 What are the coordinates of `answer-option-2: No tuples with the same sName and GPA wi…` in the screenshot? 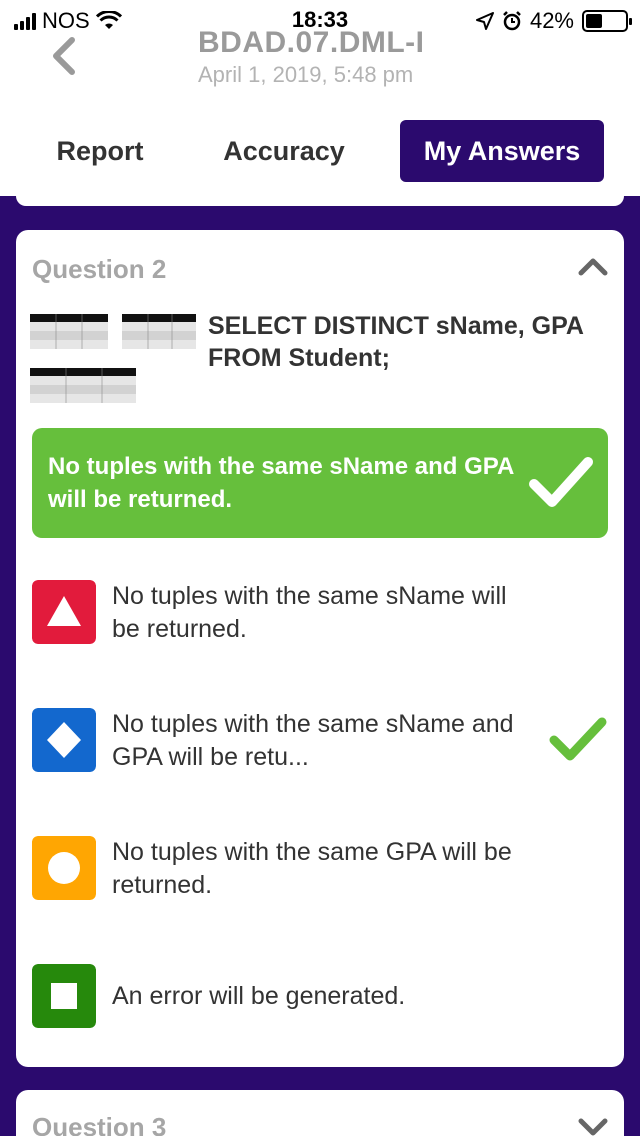 It's located at (320, 741).